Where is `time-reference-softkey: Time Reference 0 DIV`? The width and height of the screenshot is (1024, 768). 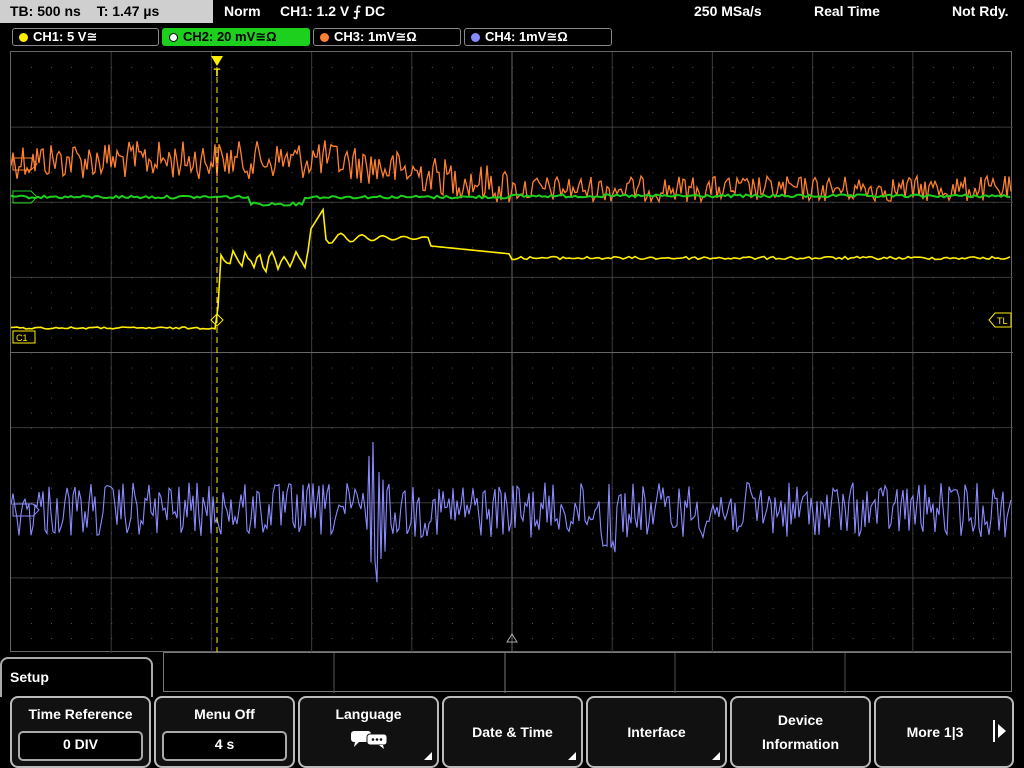
time-reference-softkey: Time Reference 0 DIV is located at coordinates (80, 732).